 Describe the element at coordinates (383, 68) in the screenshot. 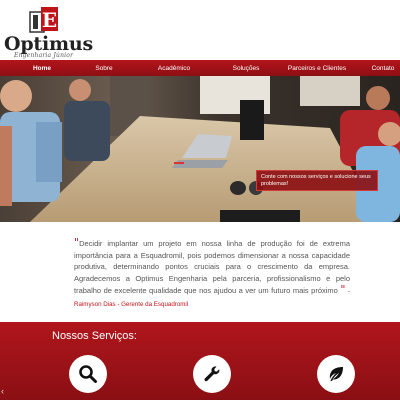

I see `nav-item-contato: Contato` at that location.